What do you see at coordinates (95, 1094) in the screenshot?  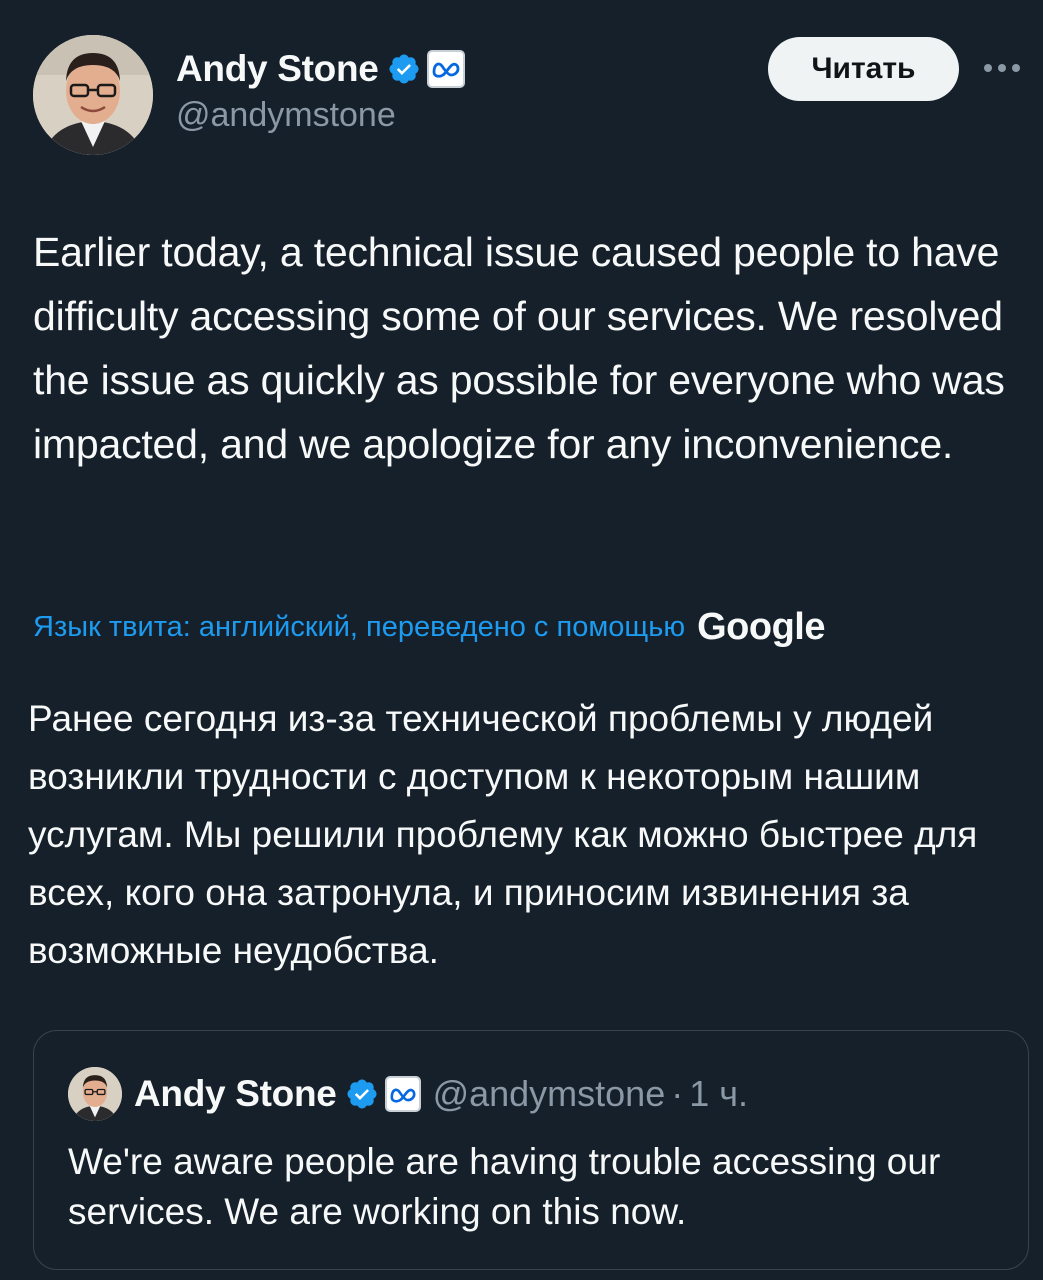 I see `quoted-author-avatar` at bounding box center [95, 1094].